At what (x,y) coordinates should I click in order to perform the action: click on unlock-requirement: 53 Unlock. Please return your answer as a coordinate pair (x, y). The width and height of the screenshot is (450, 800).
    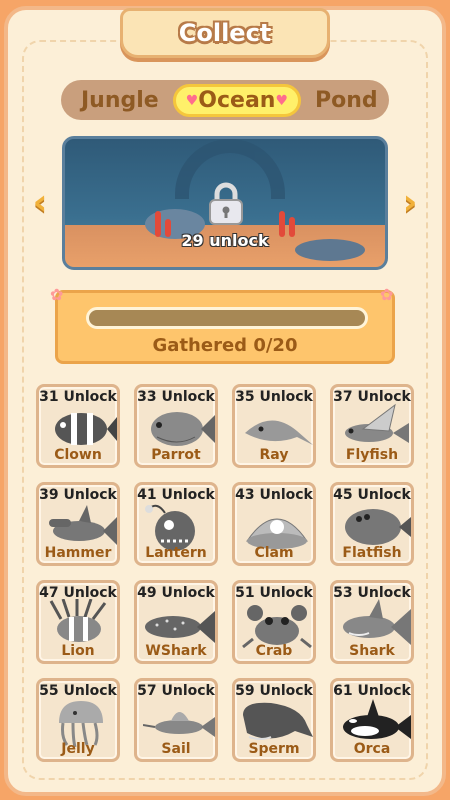
    Looking at the image, I should click on (372, 593).